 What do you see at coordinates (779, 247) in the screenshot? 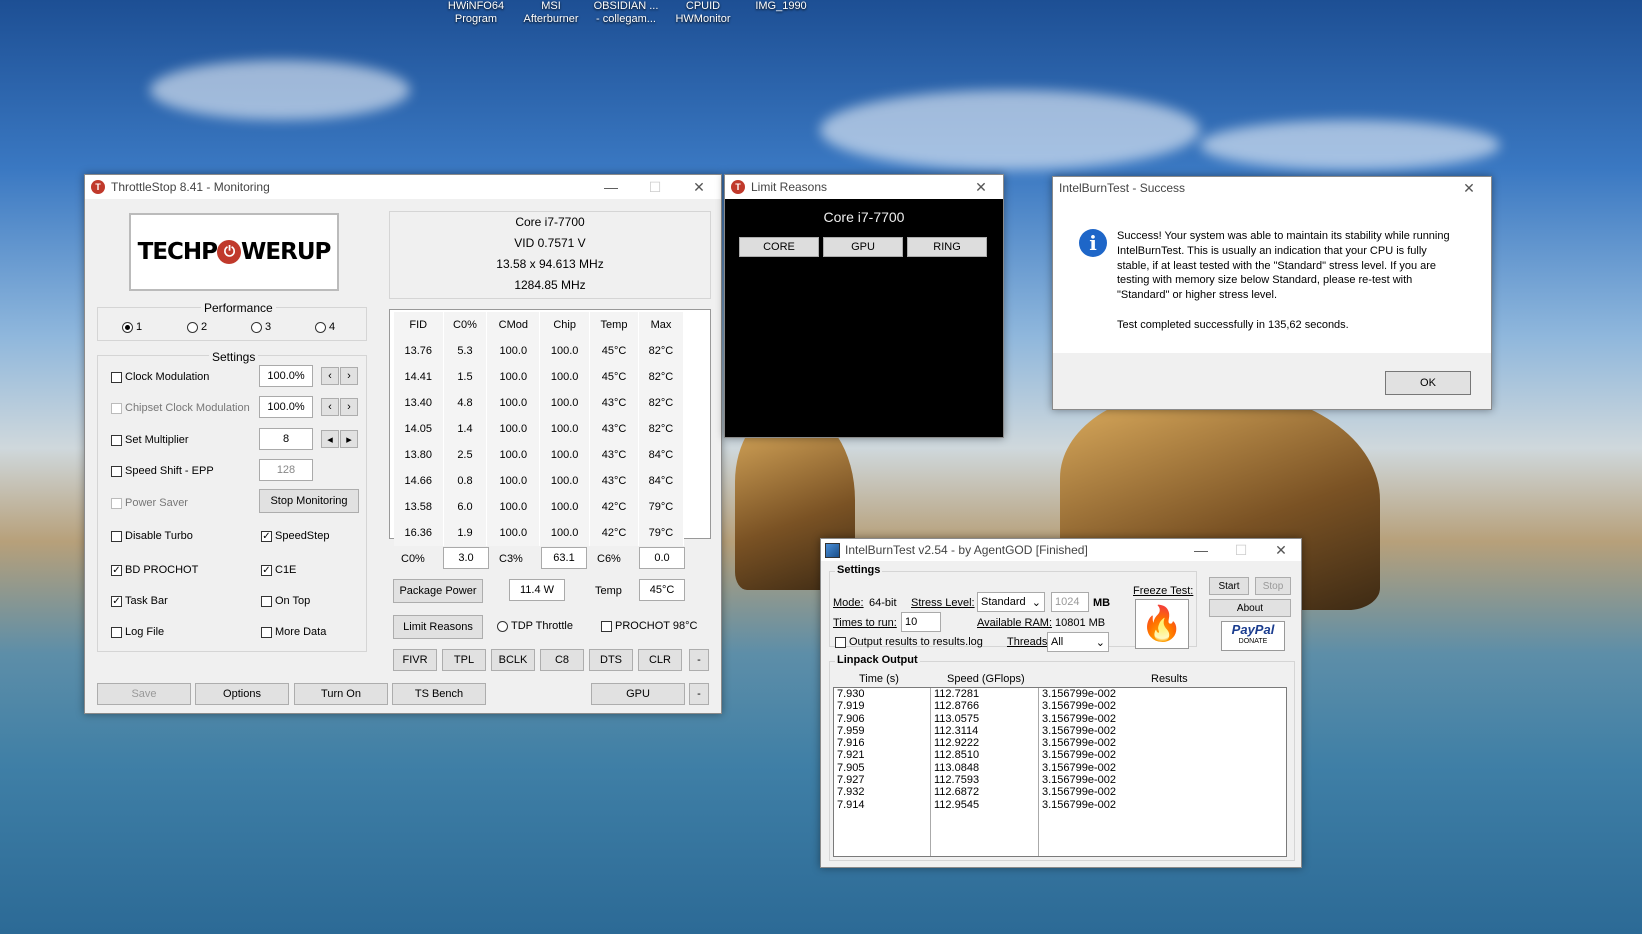
I see `core-button: CORE` at bounding box center [779, 247].